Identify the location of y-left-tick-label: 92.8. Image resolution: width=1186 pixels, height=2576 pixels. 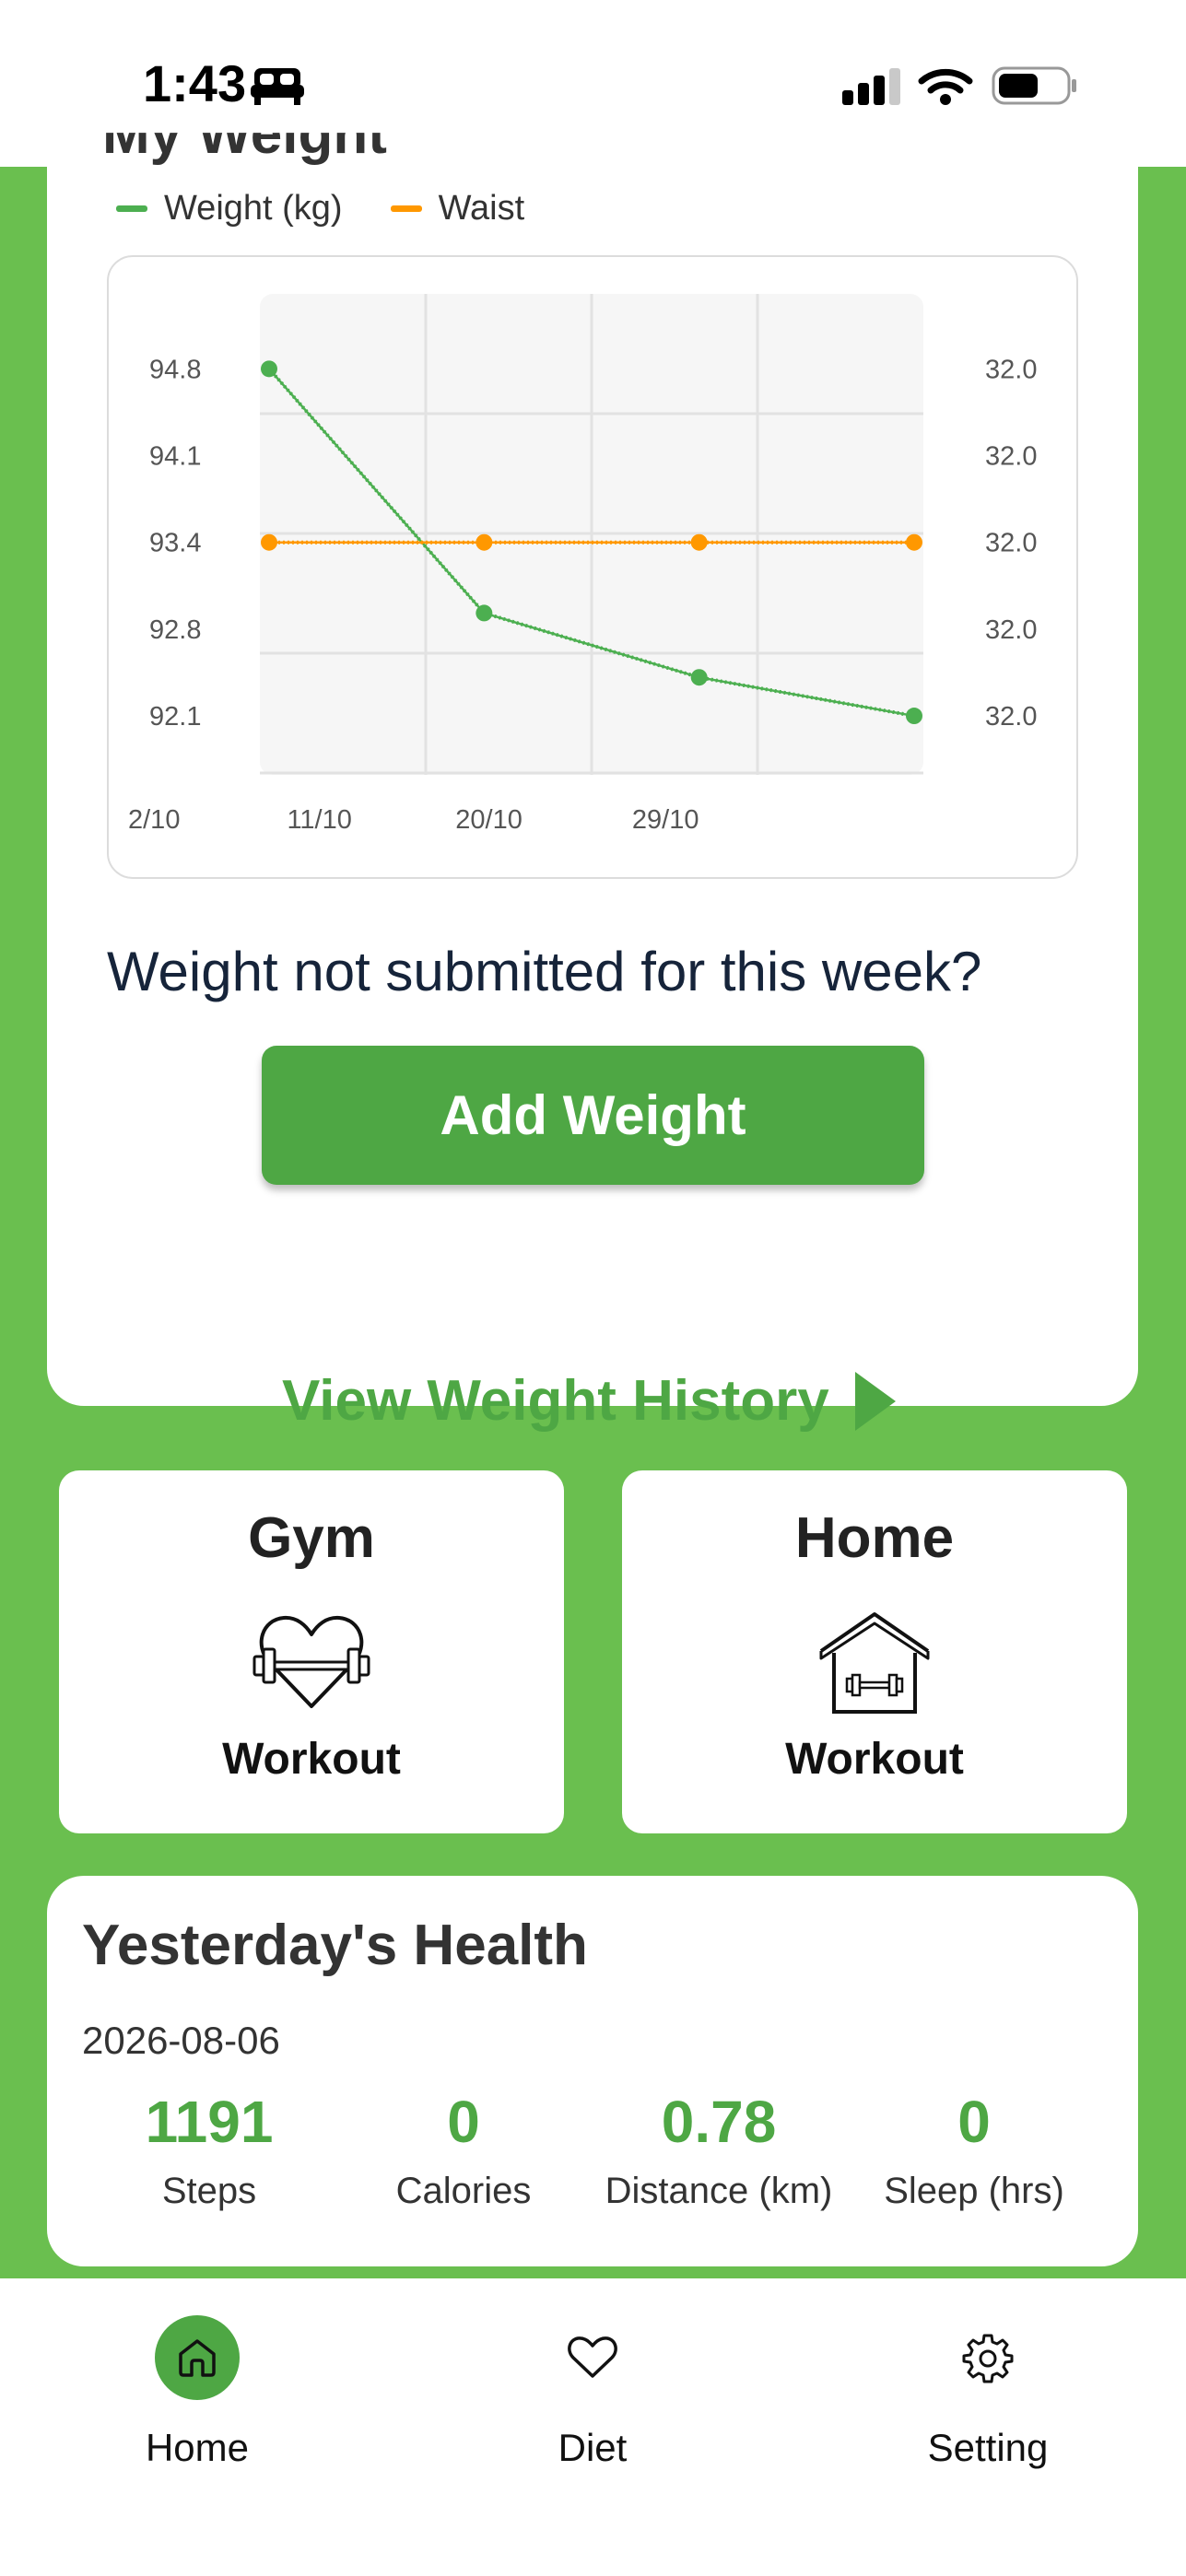
(175, 630).